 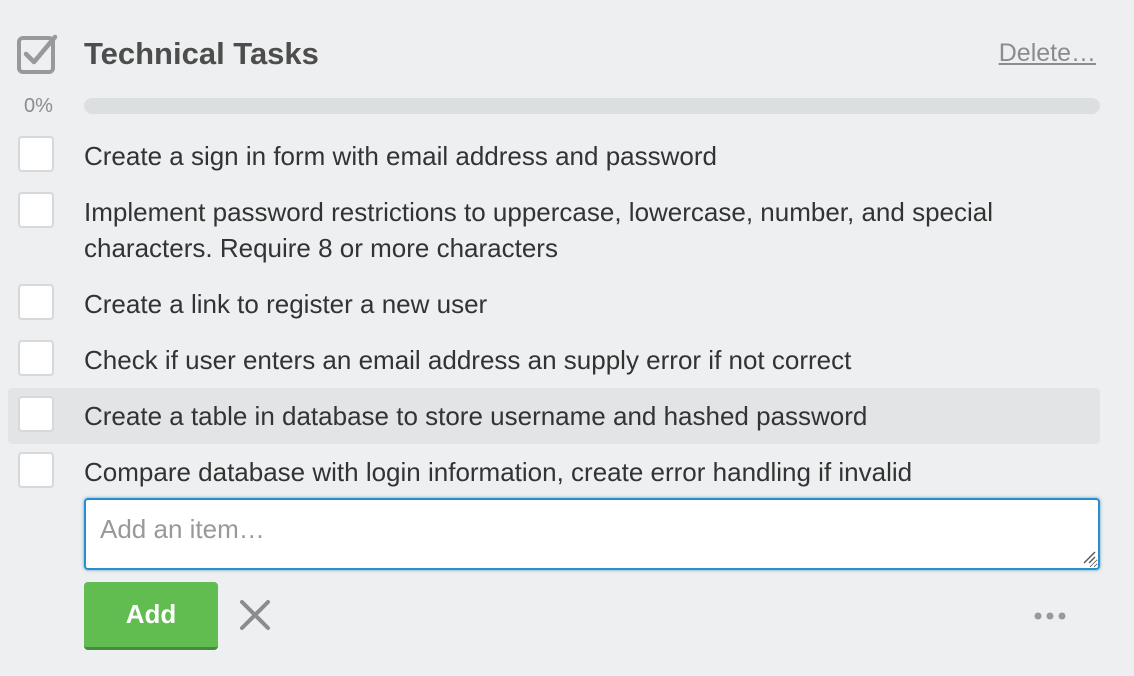 What do you see at coordinates (201, 53) in the screenshot?
I see `checklist-title: Technical Tasks` at bounding box center [201, 53].